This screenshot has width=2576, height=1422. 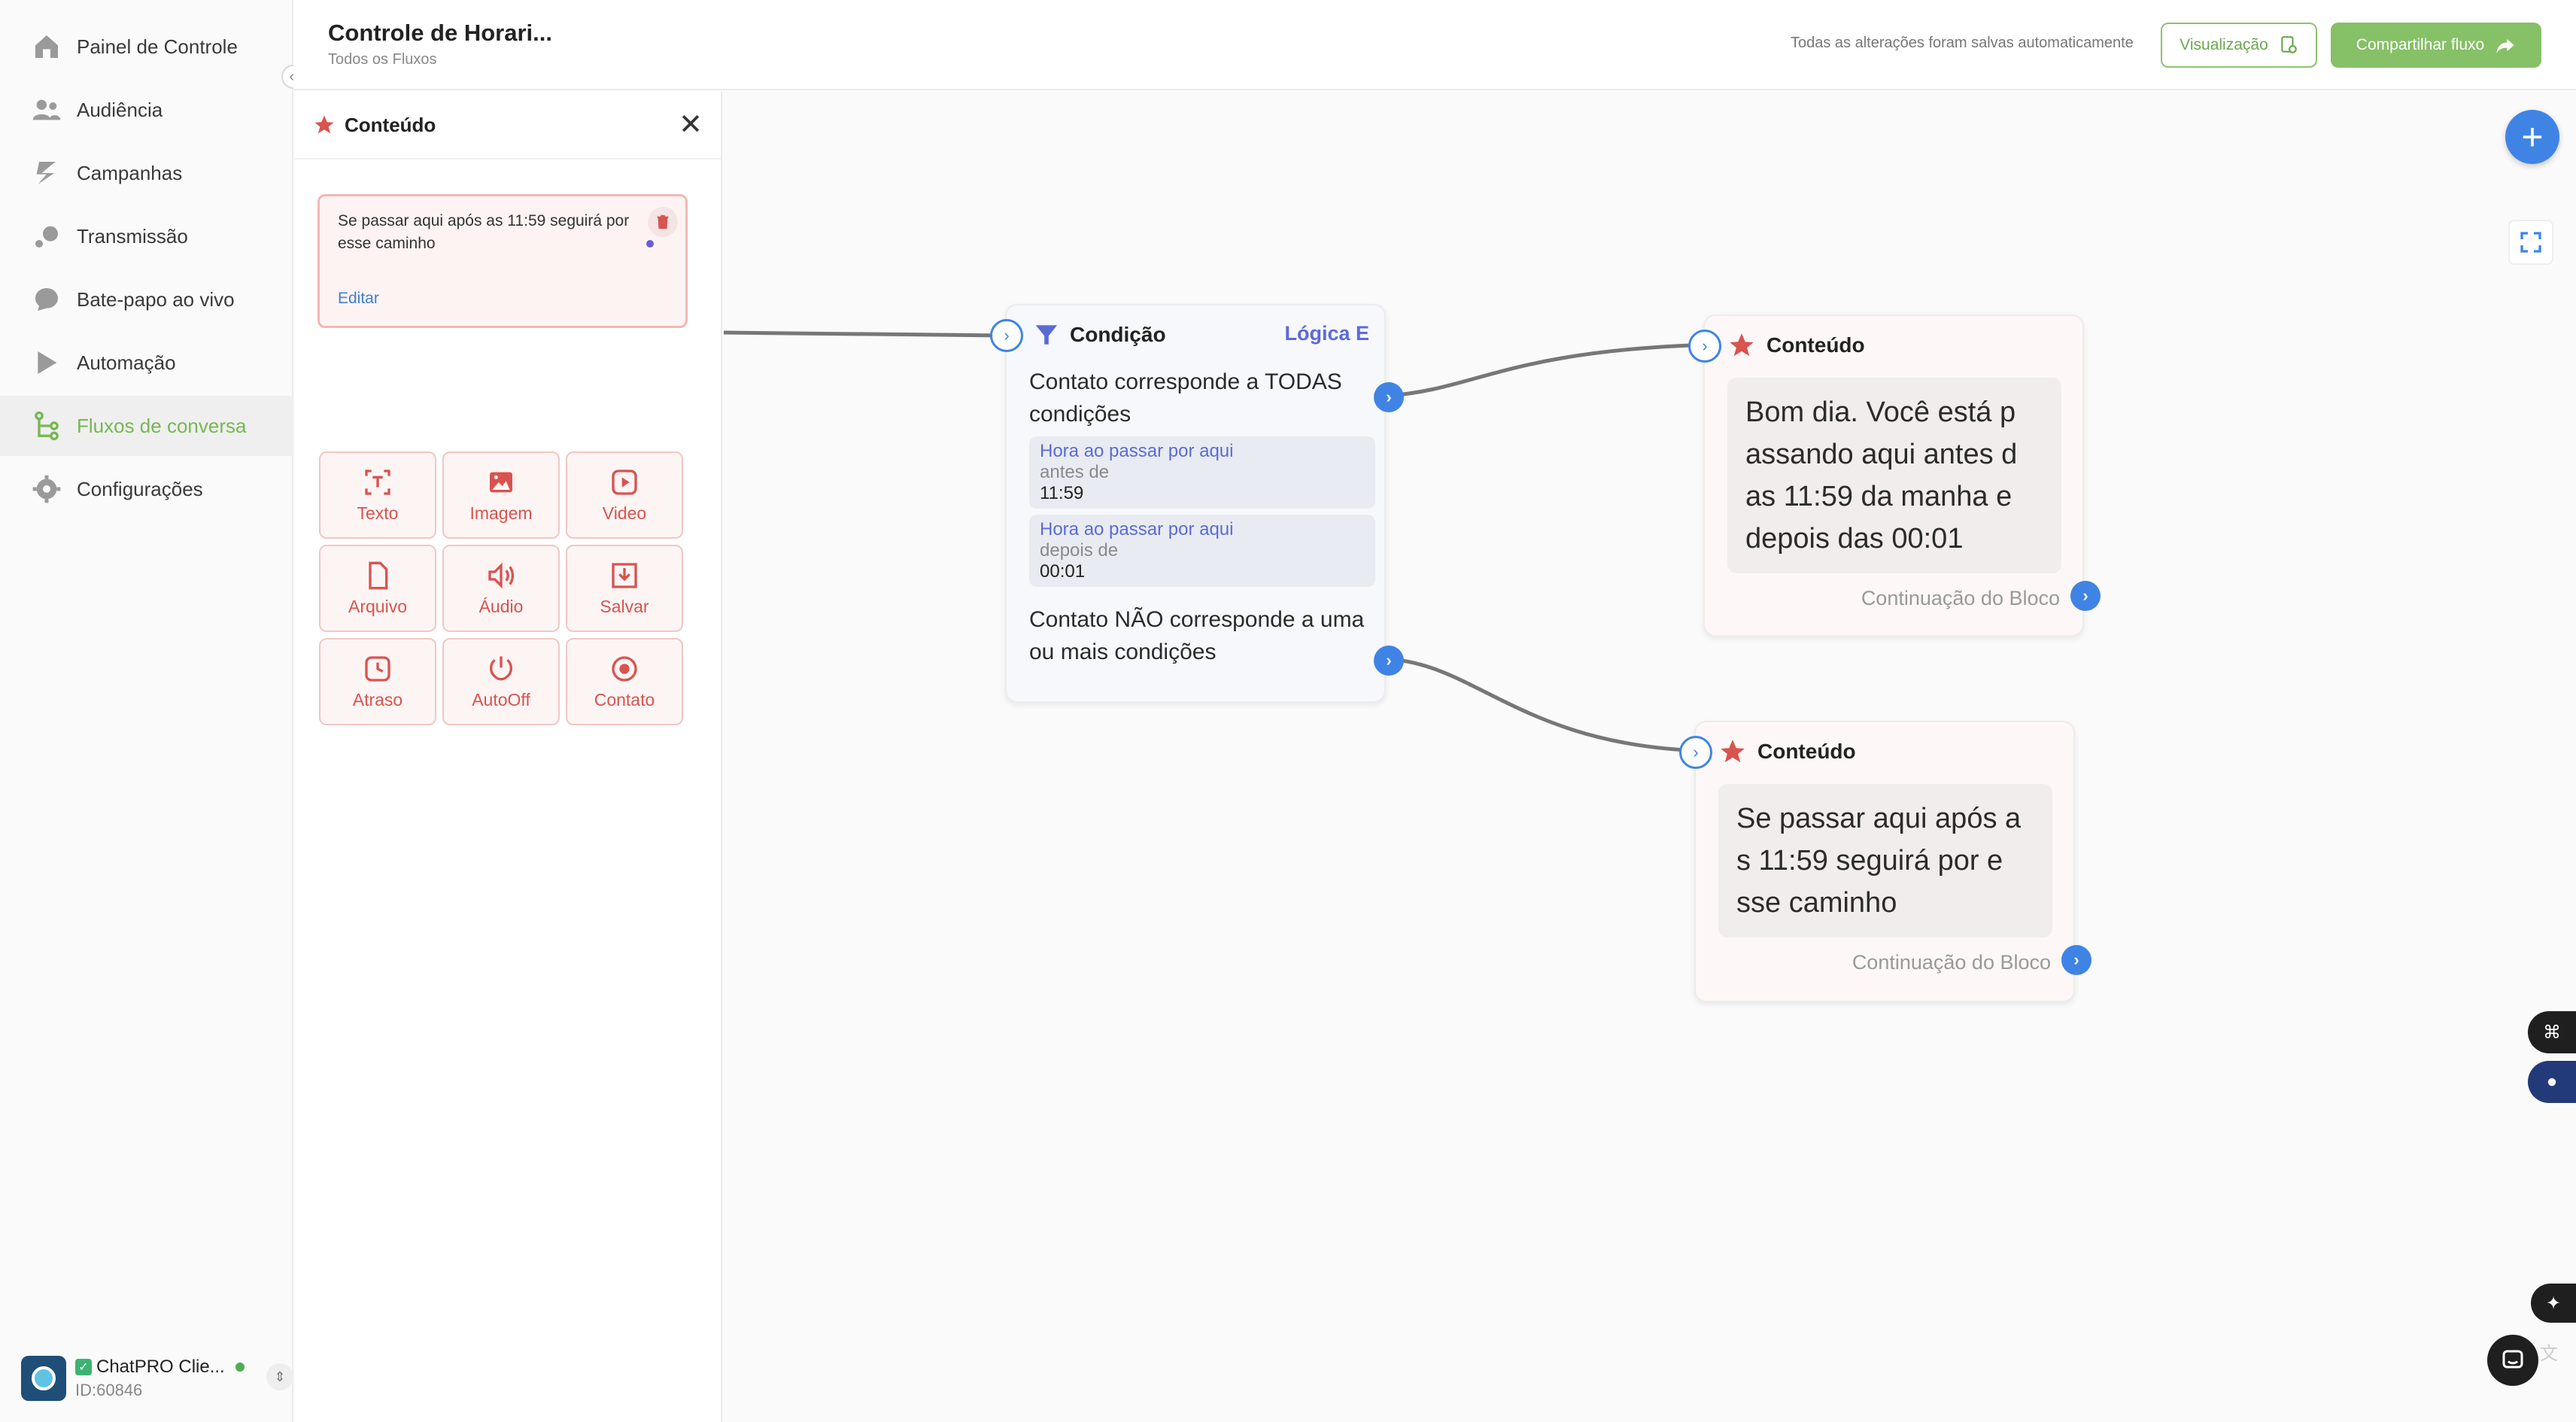 What do you see at coordinates (156, 299) in the screenshot?
I see `sidebar-item-label: Bate-papo ao vivo` at bounding box center [156, 299].